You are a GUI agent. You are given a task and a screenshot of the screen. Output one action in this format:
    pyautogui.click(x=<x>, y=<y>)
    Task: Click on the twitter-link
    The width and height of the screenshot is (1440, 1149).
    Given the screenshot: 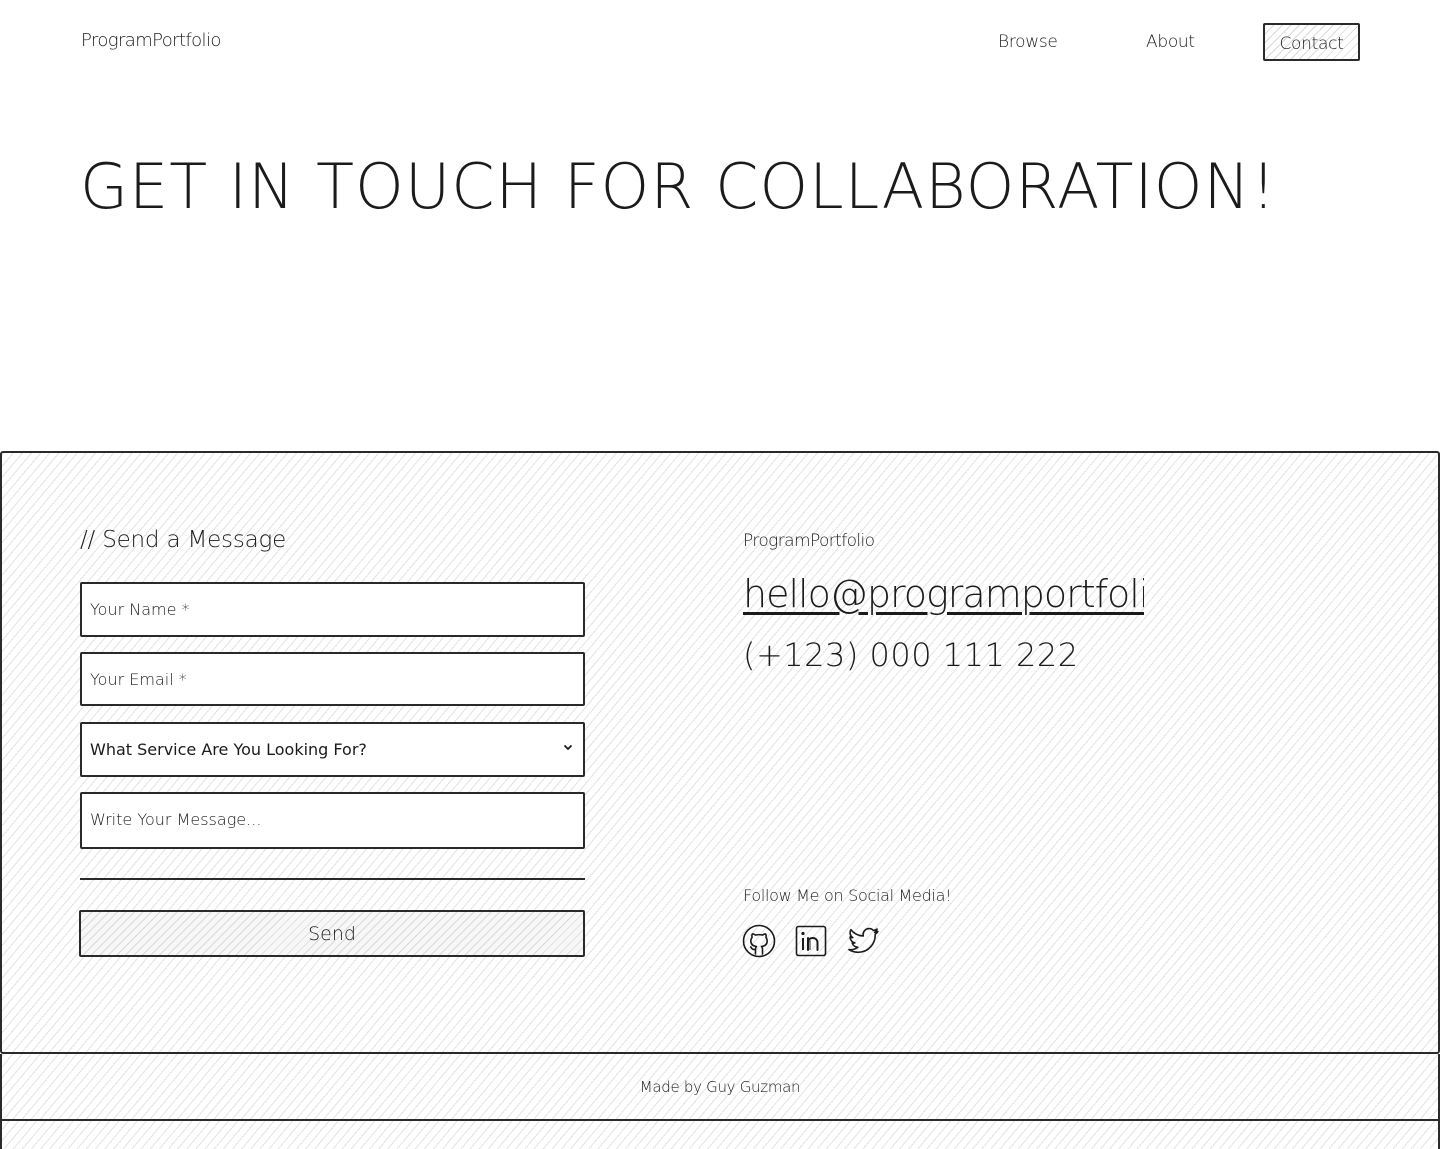 What is the action you would take?
    pyautogui.click(x=863, y=941)
    